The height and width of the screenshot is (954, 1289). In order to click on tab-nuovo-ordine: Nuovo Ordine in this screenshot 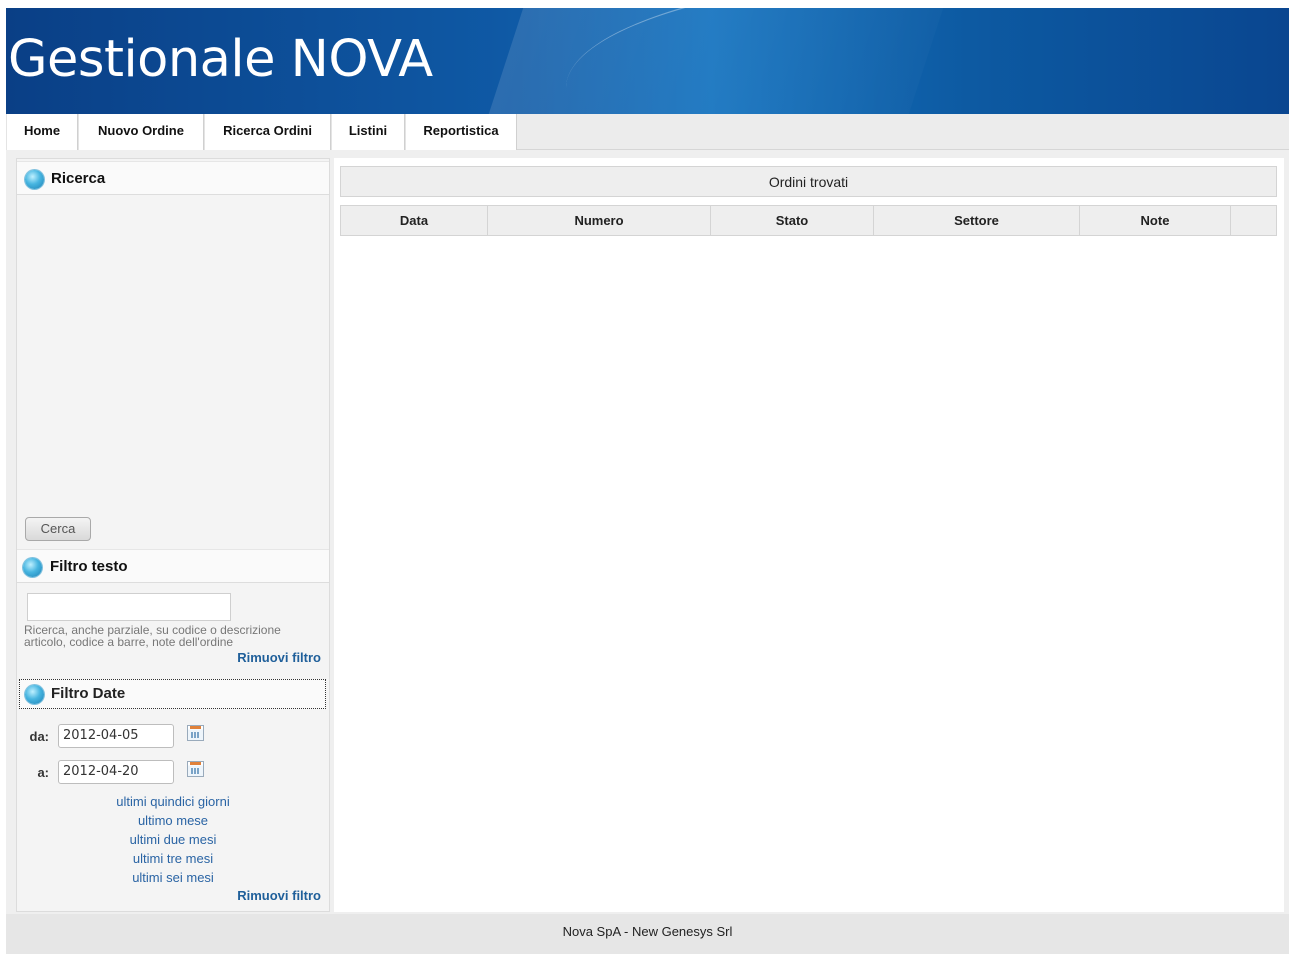, I will do `click(141, 132)`.